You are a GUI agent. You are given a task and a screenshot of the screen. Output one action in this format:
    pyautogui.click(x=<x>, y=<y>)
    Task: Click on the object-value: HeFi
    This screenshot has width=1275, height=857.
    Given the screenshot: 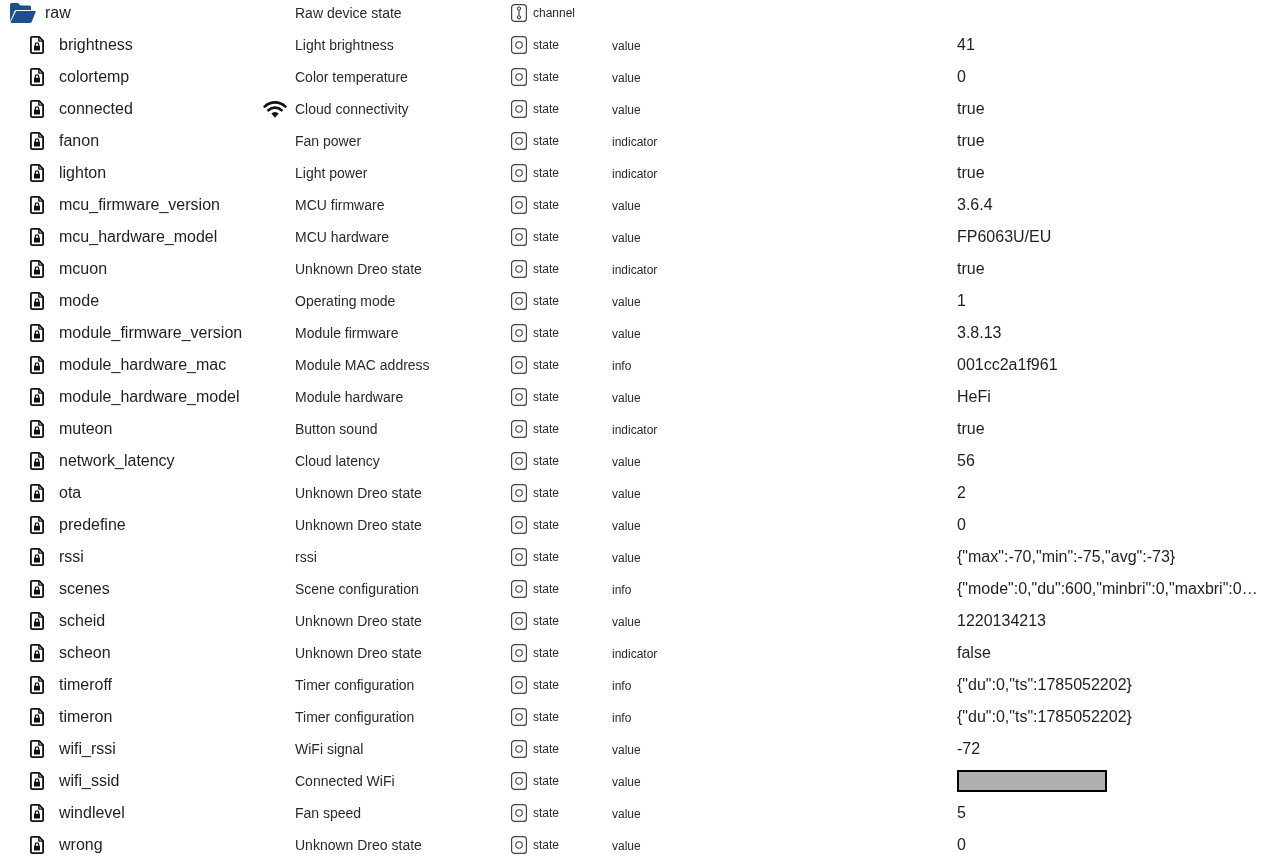 What is the action you would take?
    pyautogui.click(x=974, y=397)
    